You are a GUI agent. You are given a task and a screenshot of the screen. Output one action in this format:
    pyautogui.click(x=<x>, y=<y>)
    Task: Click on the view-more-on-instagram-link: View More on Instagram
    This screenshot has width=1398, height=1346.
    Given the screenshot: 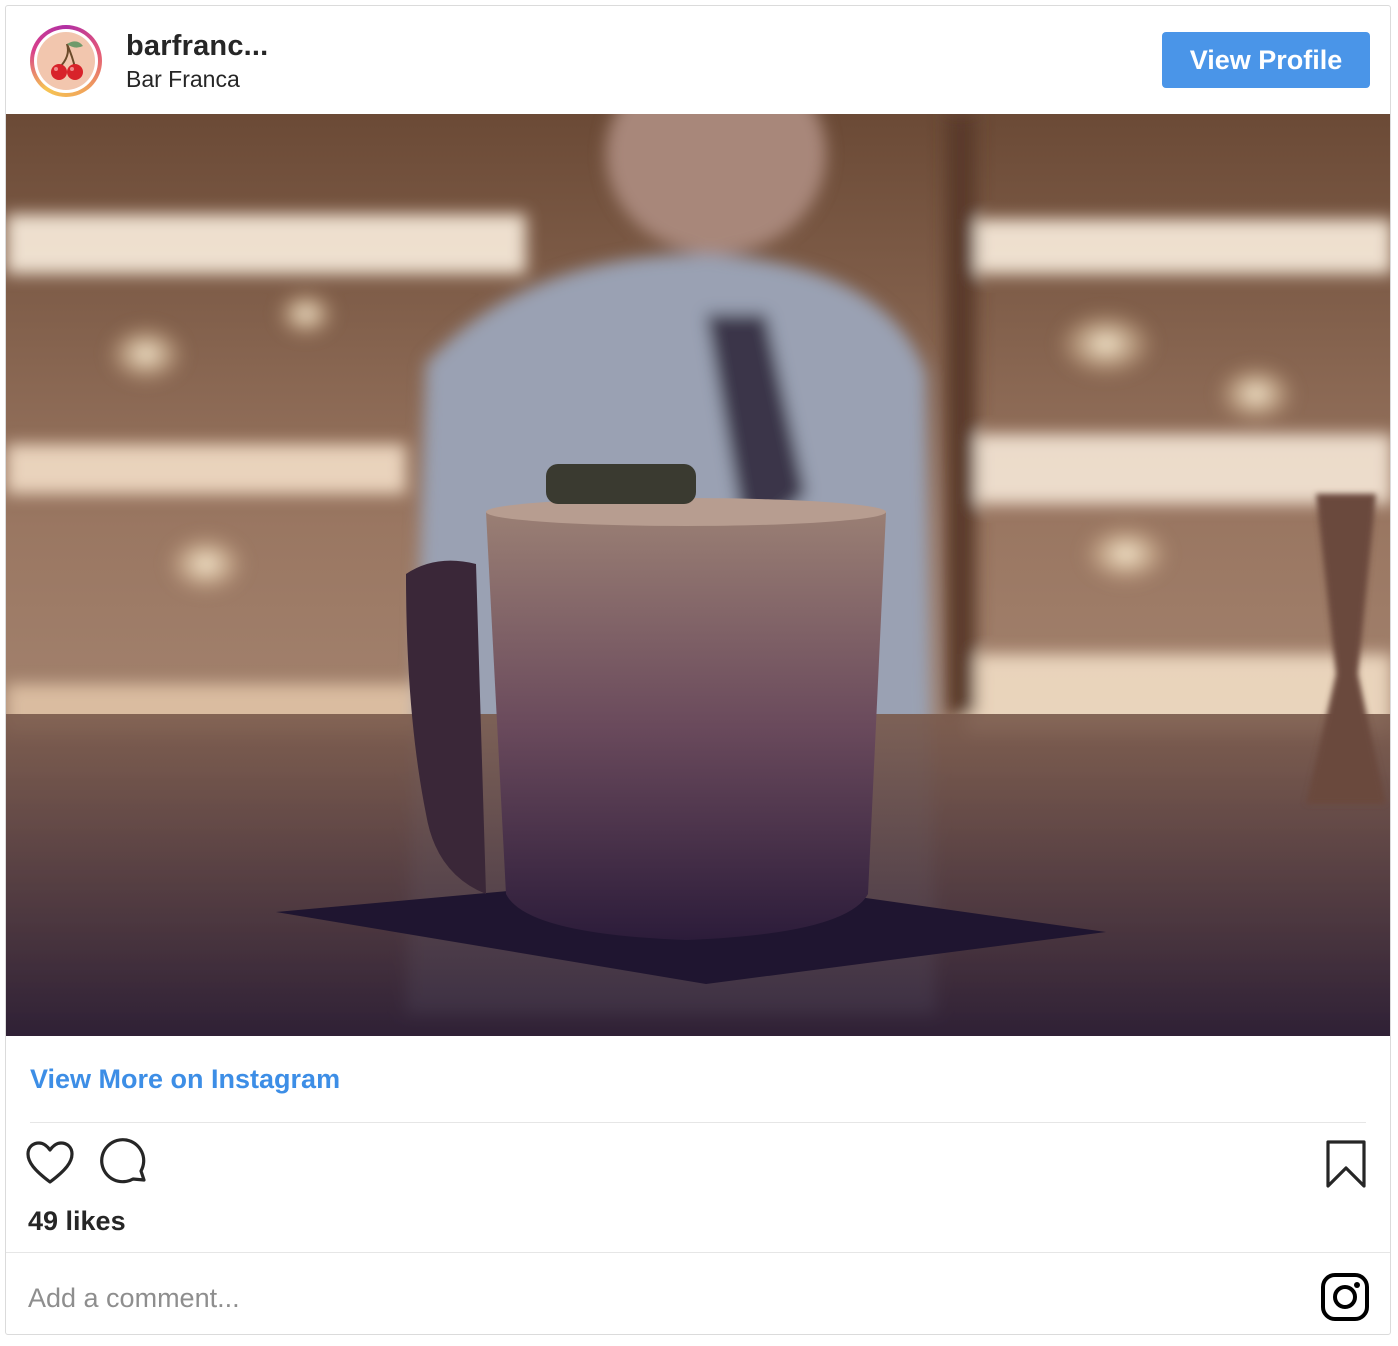 What is the action you would take?
    pyautogui.click(x=185, y=1079)
    